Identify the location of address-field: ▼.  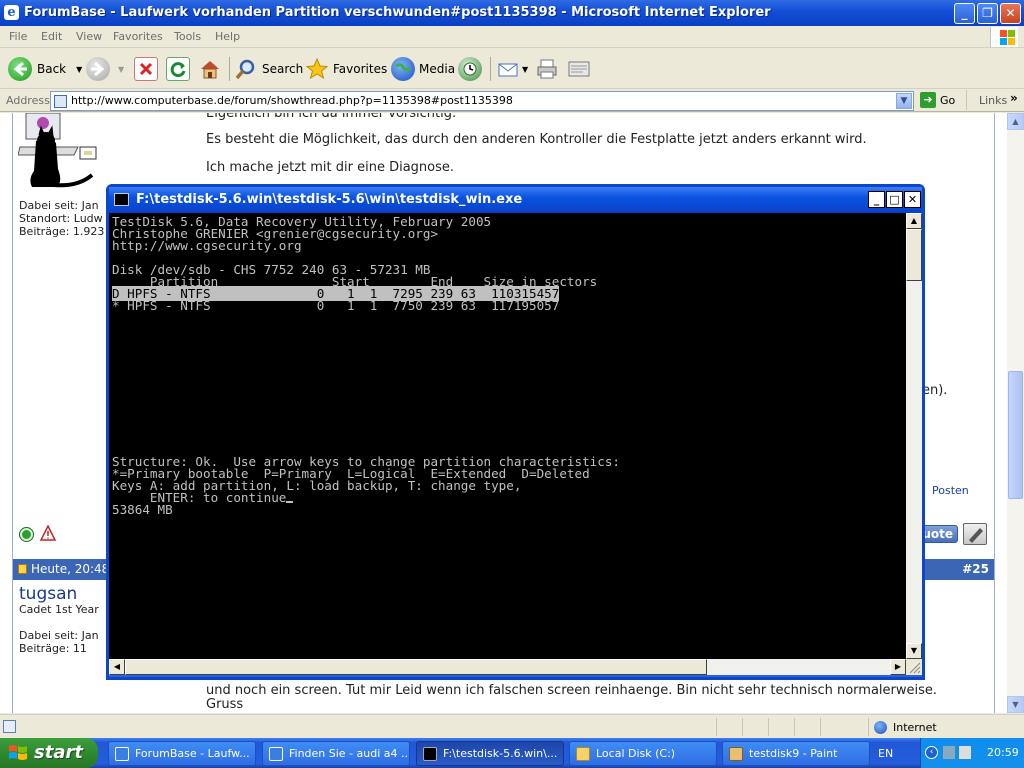
(482, 101).